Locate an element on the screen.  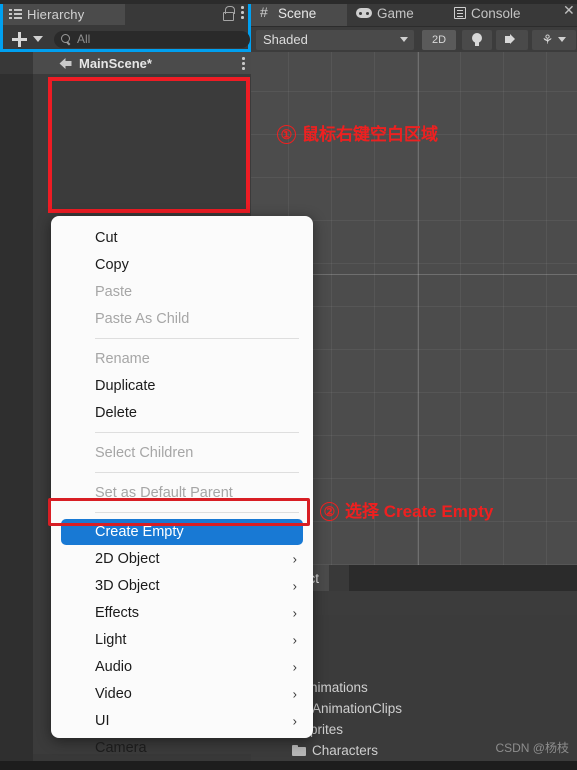
tab-hierarchy: Hierarchy is located at coordinates (64, 14).